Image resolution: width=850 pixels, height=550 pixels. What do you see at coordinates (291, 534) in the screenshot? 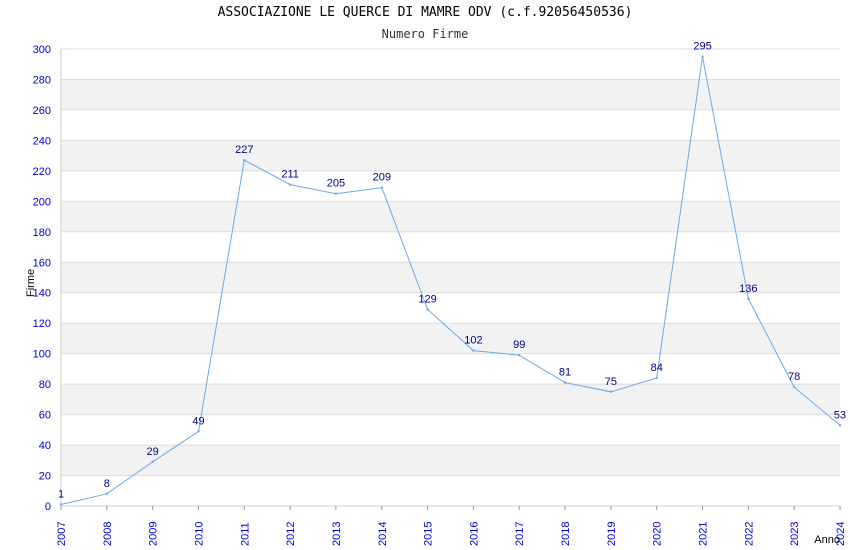
I see `x-tick-label: 2012` at bounding box center [291, 534].